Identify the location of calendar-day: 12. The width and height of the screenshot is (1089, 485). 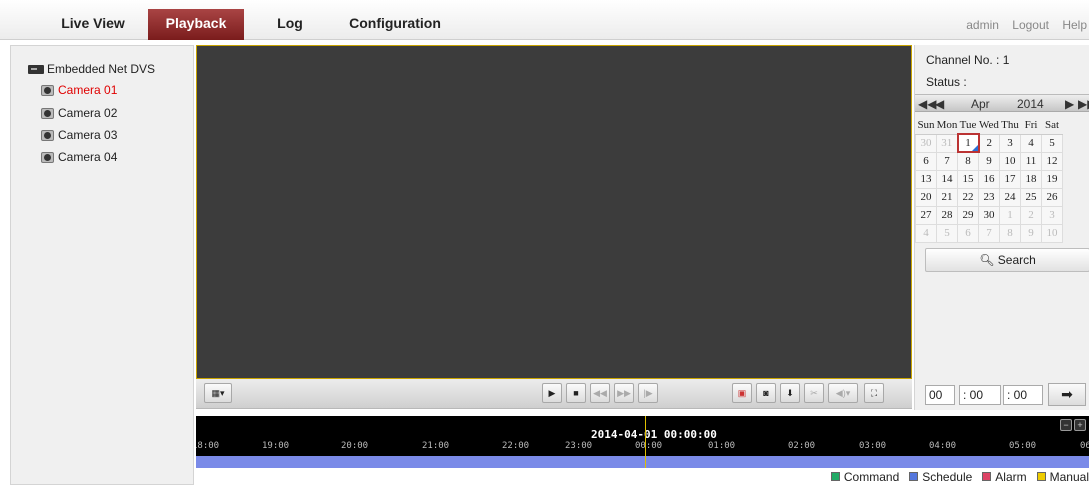
(1052, 161).